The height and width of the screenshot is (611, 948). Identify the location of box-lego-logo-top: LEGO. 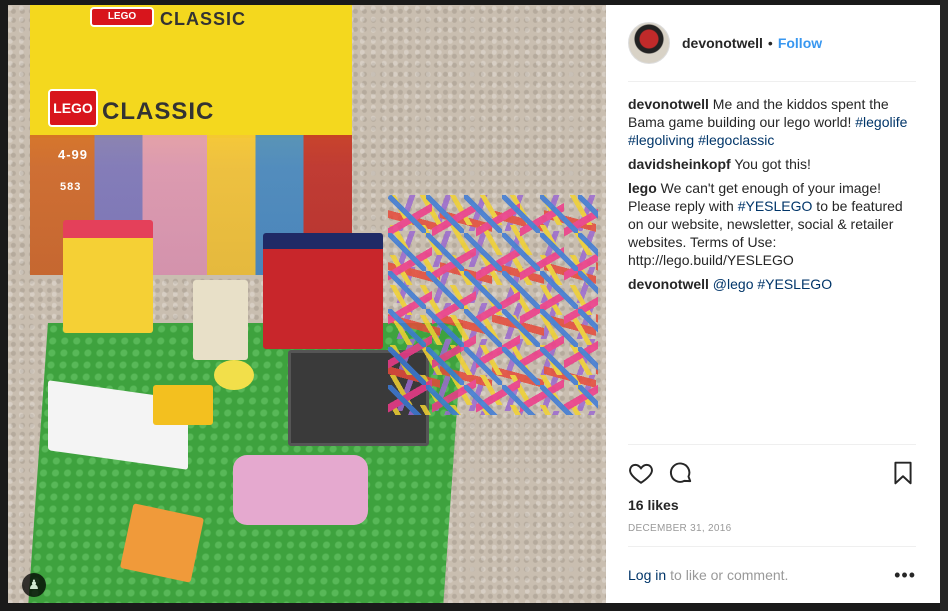
(122, 17).